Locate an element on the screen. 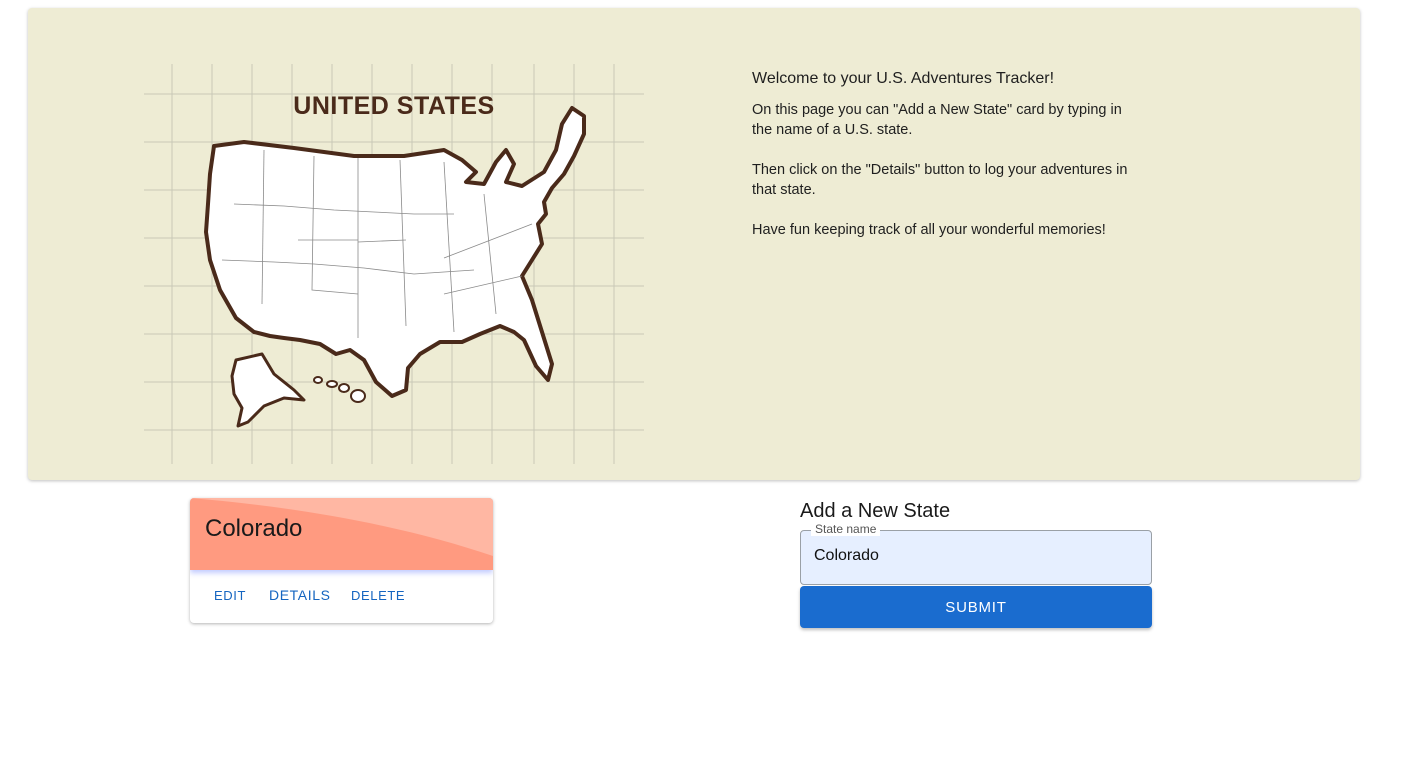 The image size is (1404, 776). state-card-title: Colorado is located at coordinates (254, 528).